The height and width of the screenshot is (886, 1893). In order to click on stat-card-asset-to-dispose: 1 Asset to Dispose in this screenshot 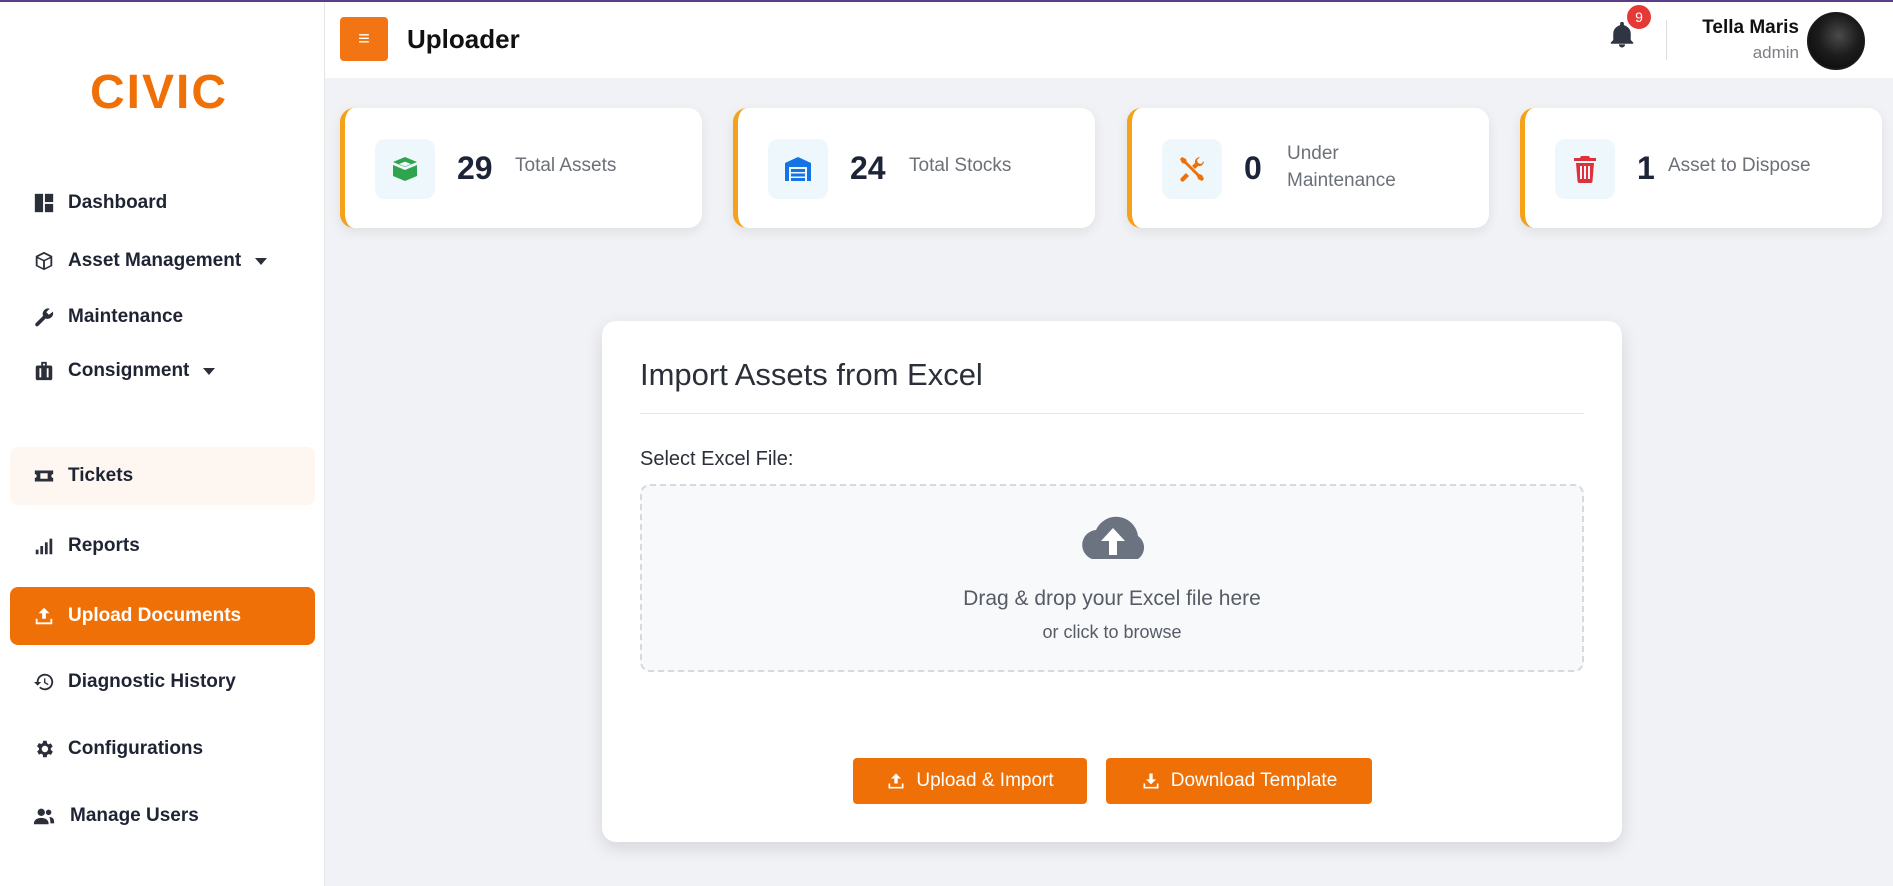, I will do `click(1701, 168)`.